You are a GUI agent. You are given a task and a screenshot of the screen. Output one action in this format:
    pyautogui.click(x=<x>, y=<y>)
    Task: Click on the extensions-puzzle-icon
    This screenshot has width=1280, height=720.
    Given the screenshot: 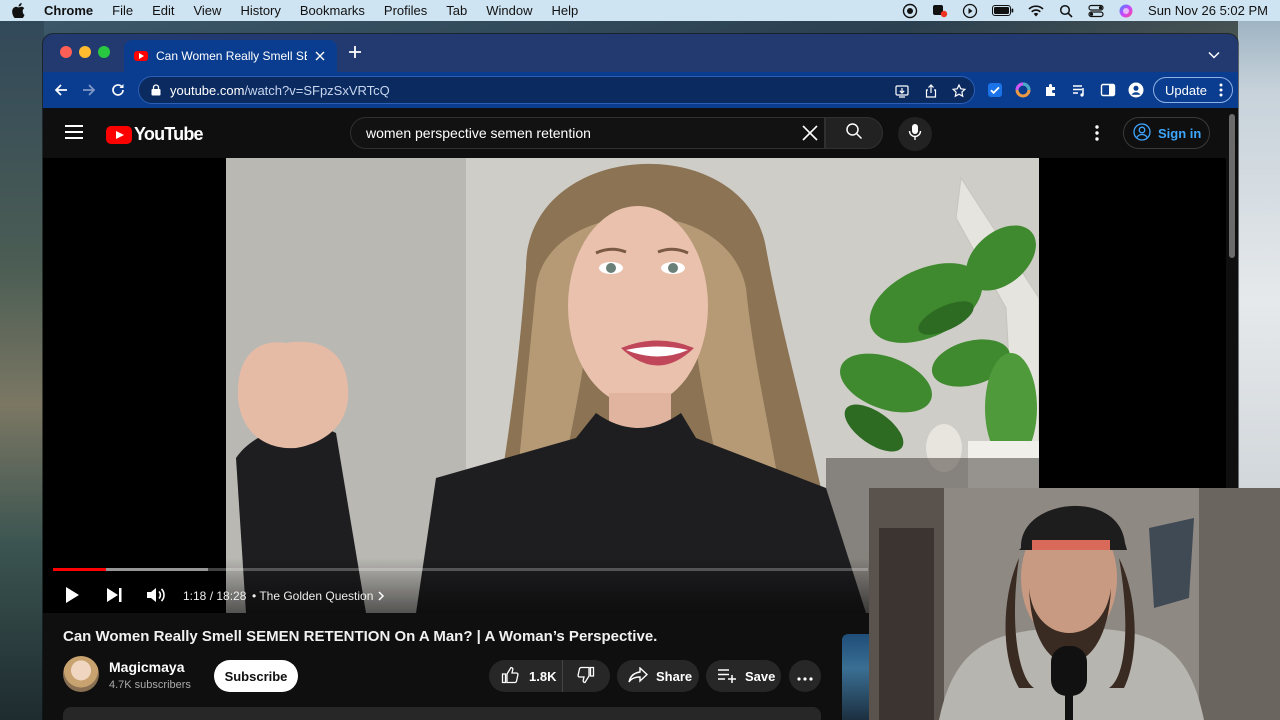 What is the action you would take?
    pyautogui.click(x=1051, y=90)
    